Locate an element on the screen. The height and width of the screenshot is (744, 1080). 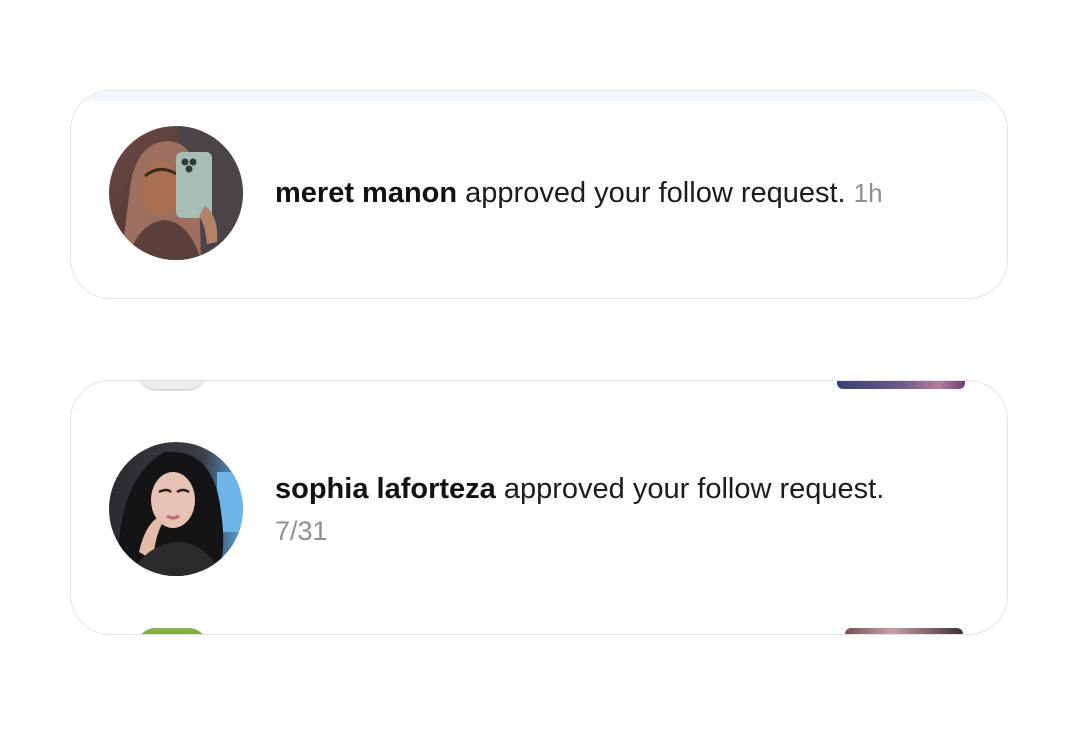
card-top-tint is located at coordinates (539, 96).